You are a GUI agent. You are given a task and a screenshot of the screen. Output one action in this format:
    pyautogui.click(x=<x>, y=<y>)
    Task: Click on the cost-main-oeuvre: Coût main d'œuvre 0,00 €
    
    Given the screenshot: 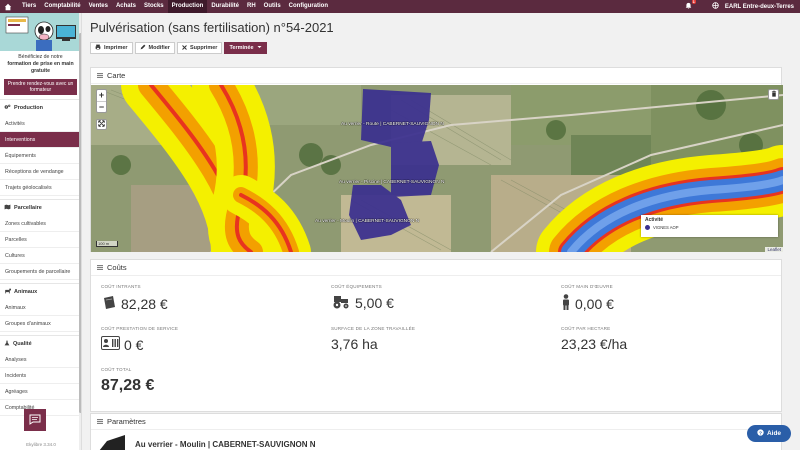 What is the action you would take?
    pyautogui.click(x=661, y=298)
    